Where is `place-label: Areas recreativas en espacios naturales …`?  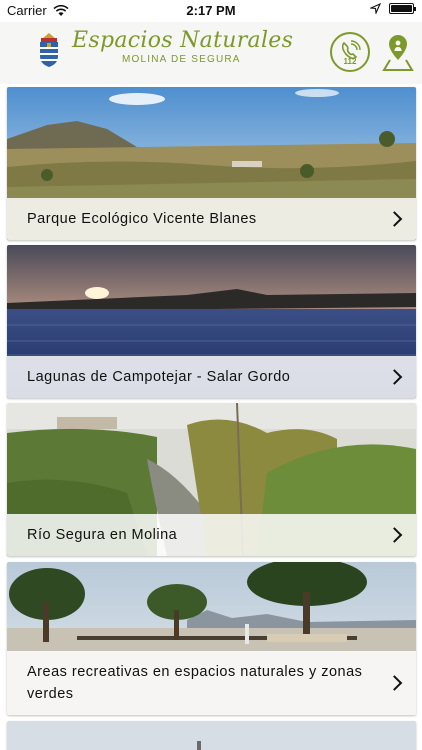 place-label: Areas recreativas en espacios naturales … is located at coordinates (195, 683).